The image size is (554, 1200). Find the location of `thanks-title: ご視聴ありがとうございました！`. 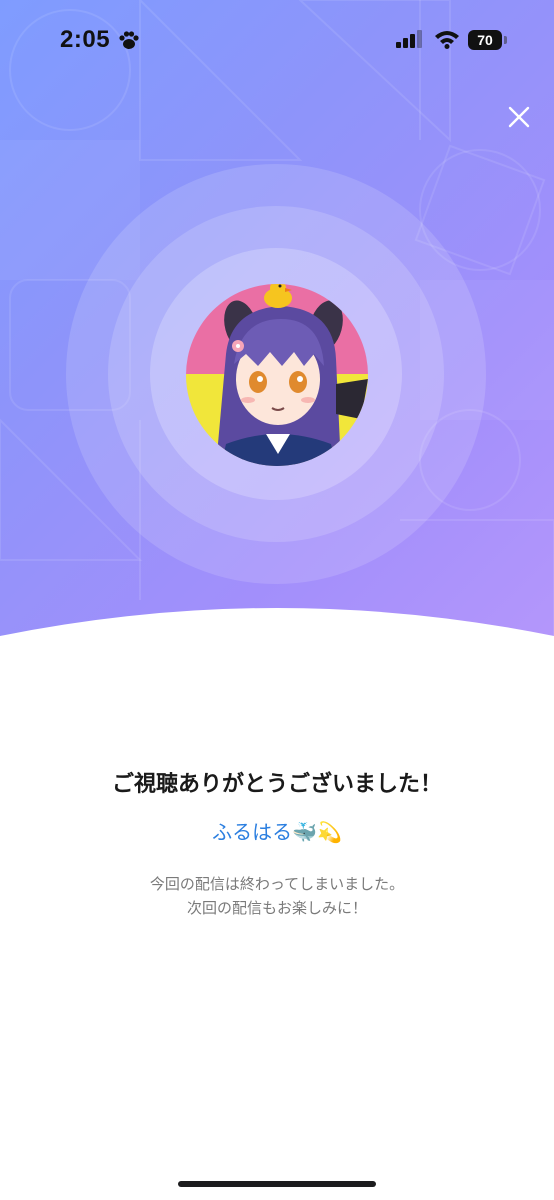

thanks-title: ご視聴ありがとうございました！ is located at coordinates (276, 784).